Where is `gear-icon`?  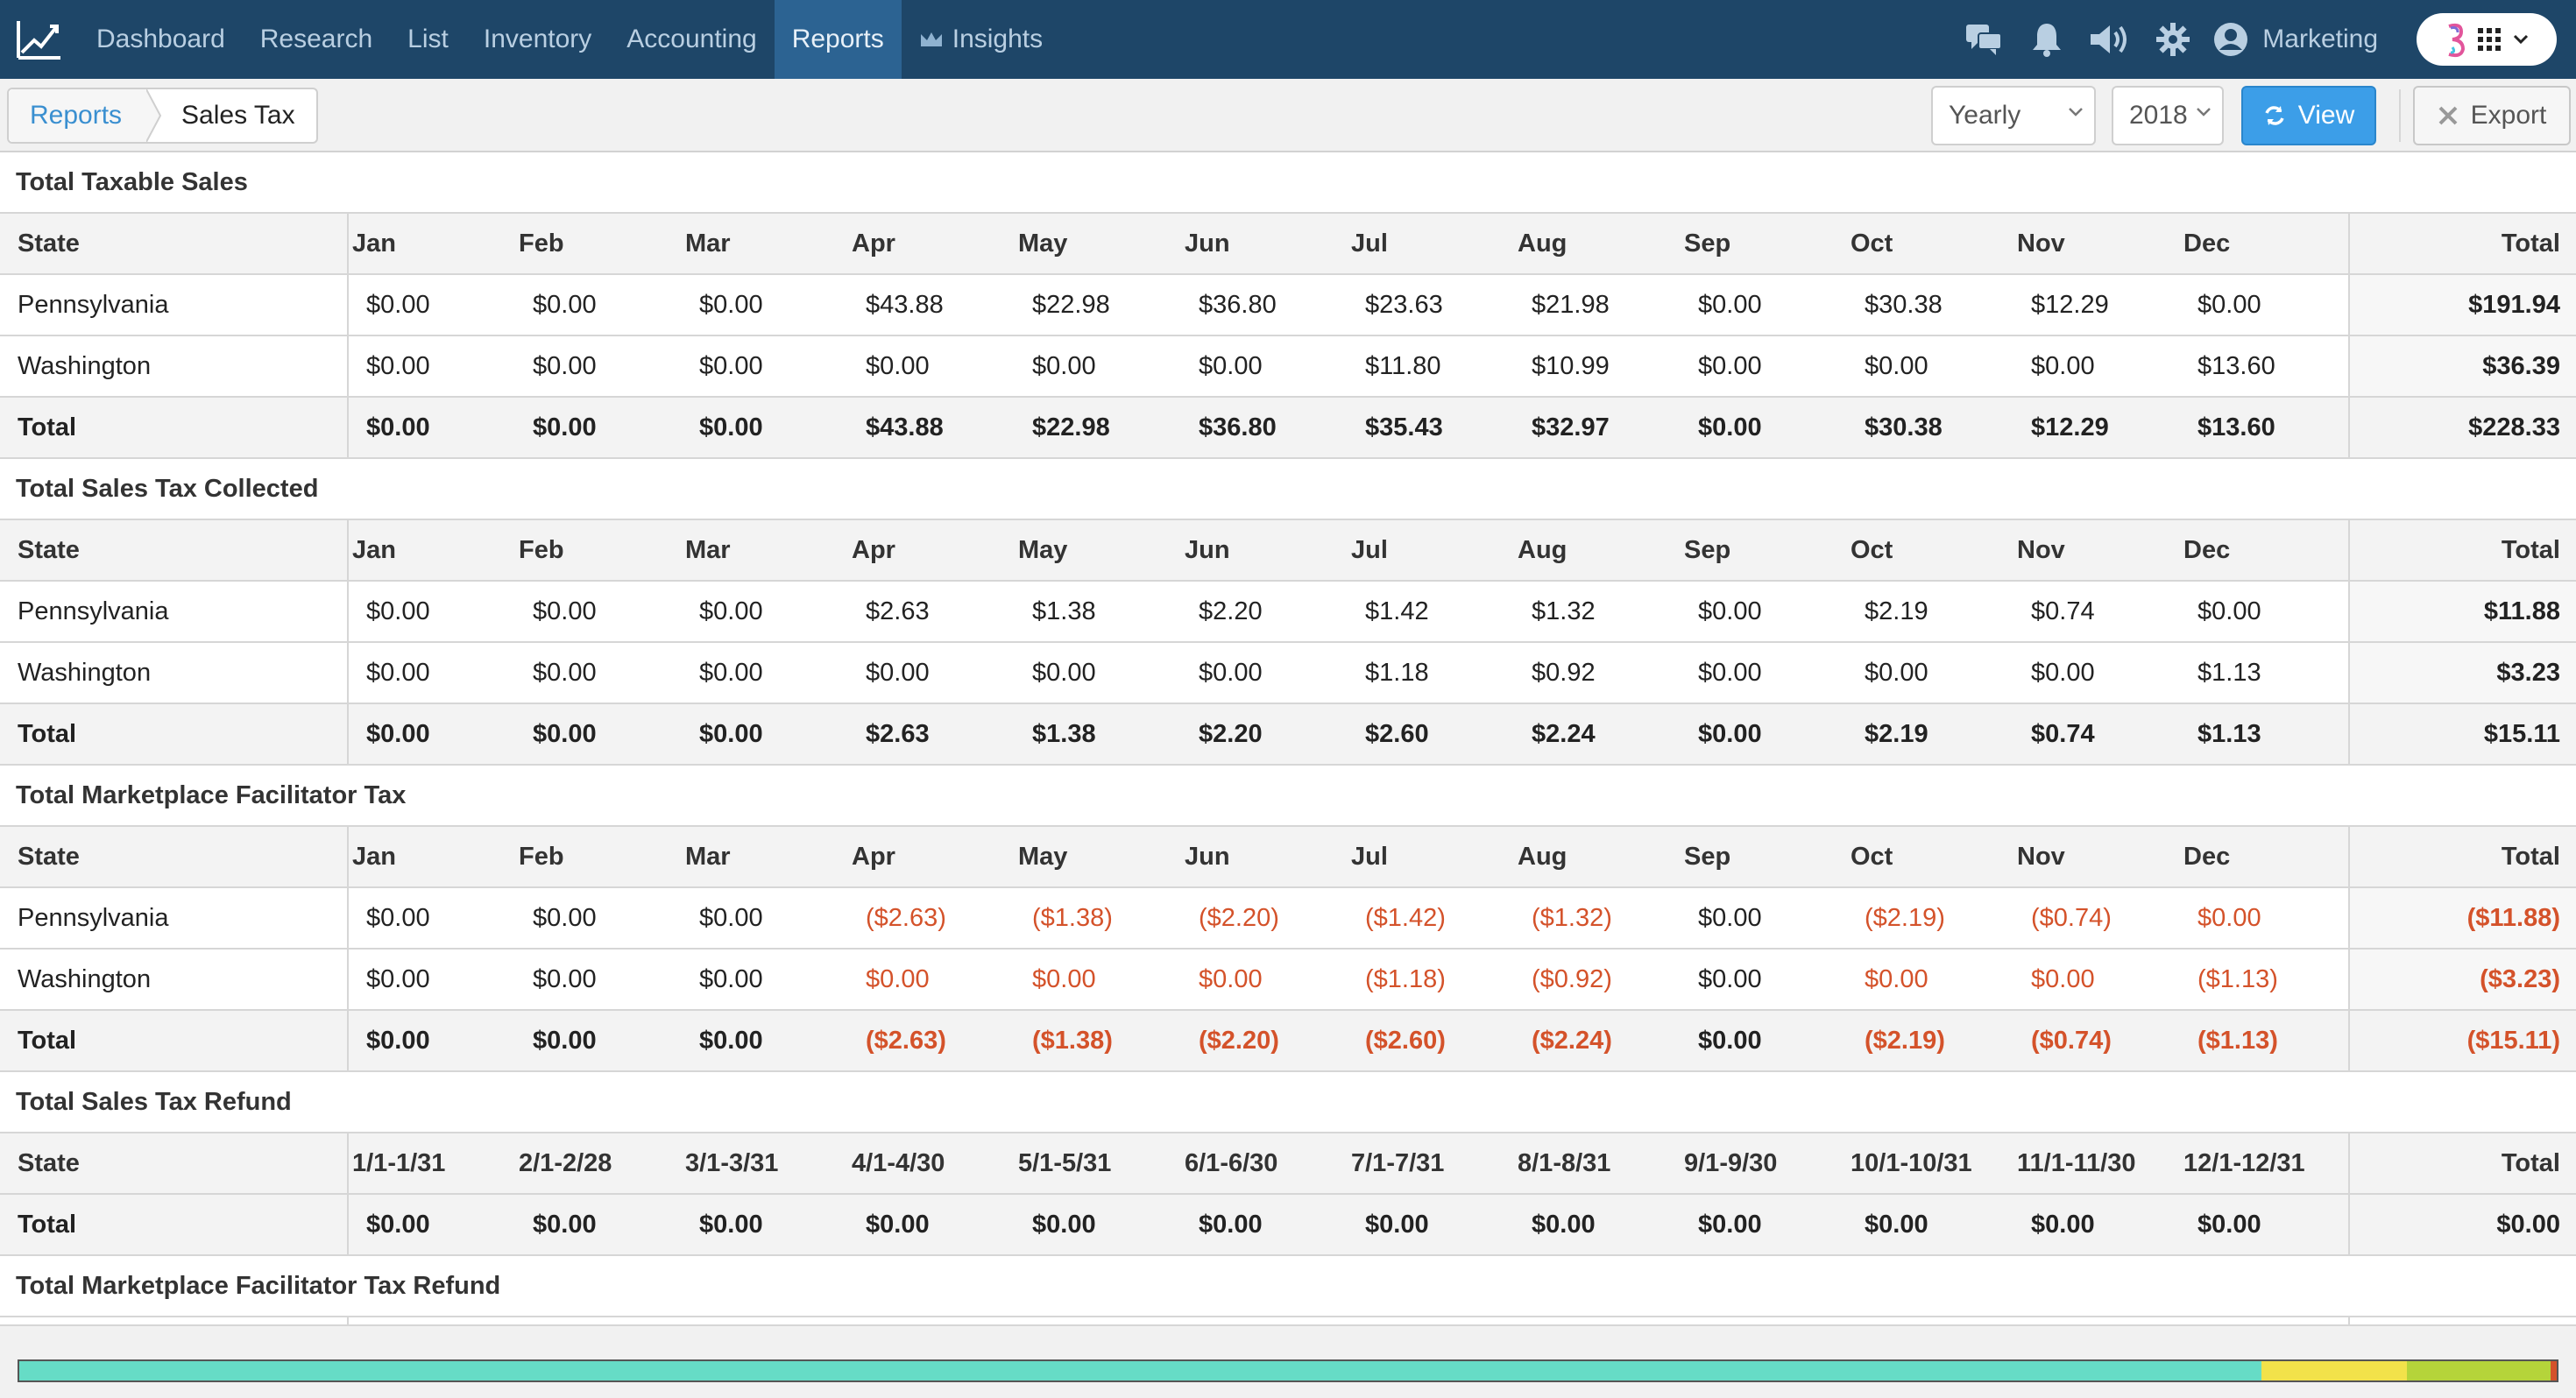 gear-icon is located at coordinates (2172, 39).